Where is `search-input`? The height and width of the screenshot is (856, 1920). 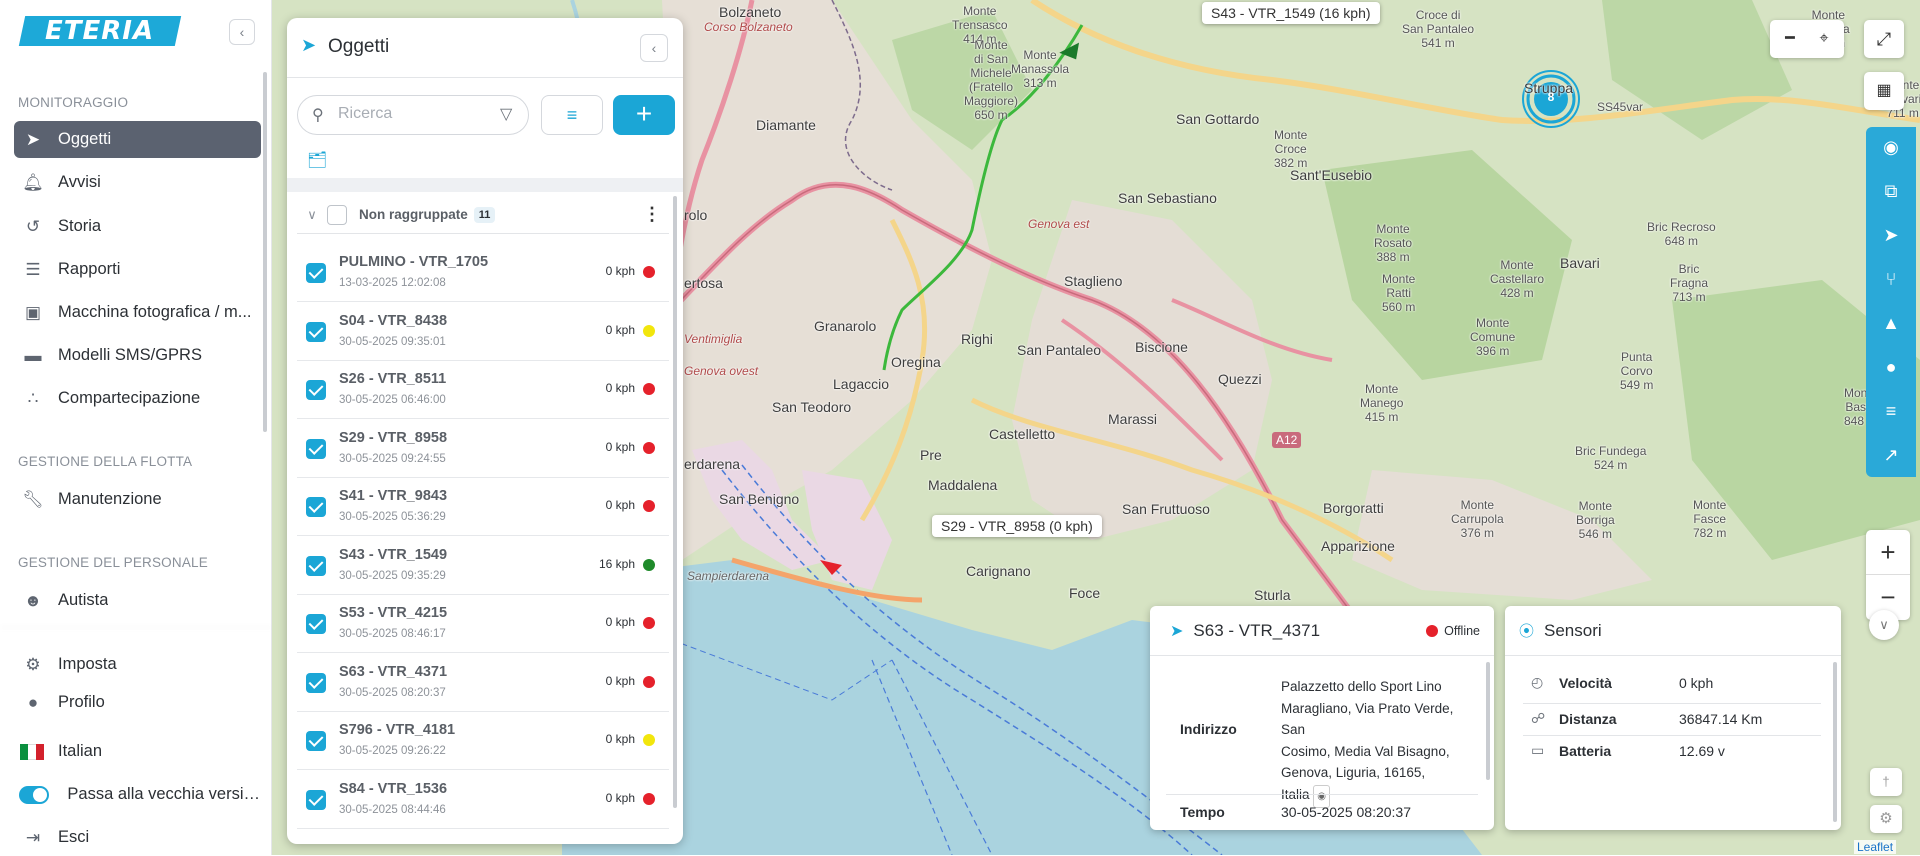 search-input is located at coordinates (413, 114).